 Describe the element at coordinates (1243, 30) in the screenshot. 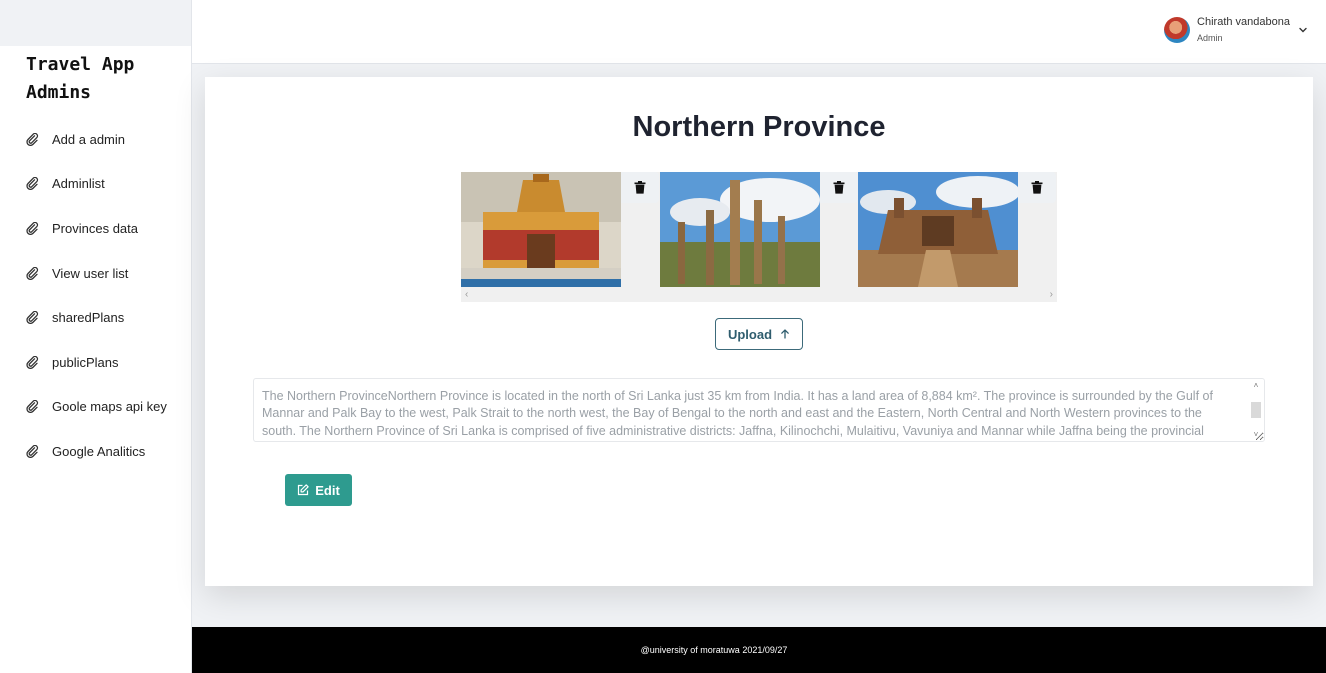

I see `user-info: Chirath vandabona Admin` at that location.